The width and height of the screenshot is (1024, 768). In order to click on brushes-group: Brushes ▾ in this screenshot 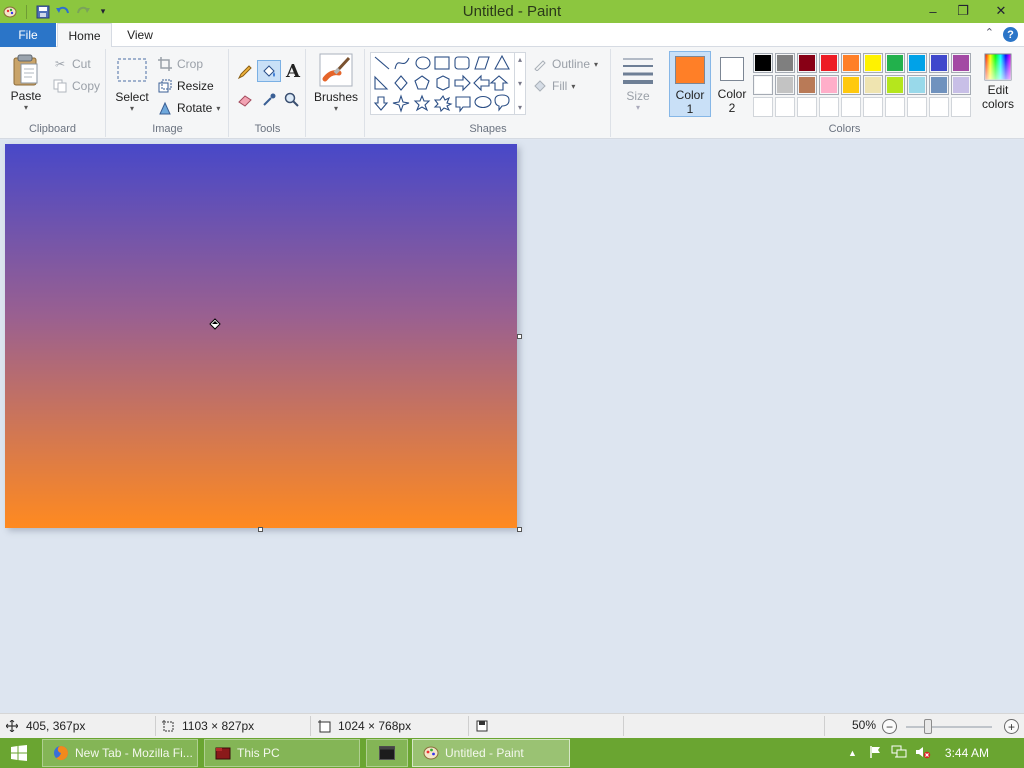, I will do `click(336, 93)`.